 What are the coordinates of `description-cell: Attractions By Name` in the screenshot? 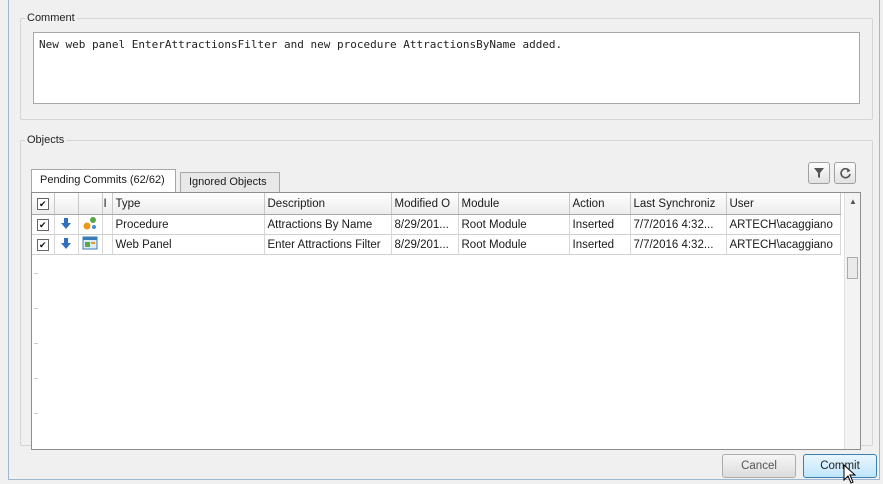 It's located at (328, 224).